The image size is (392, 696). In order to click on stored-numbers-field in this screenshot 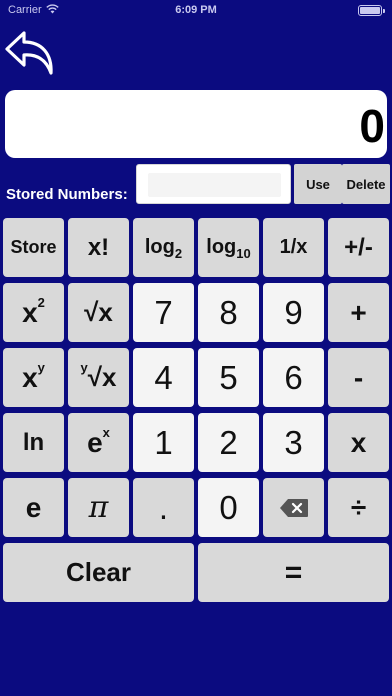, I will do `click(213, 184)`.